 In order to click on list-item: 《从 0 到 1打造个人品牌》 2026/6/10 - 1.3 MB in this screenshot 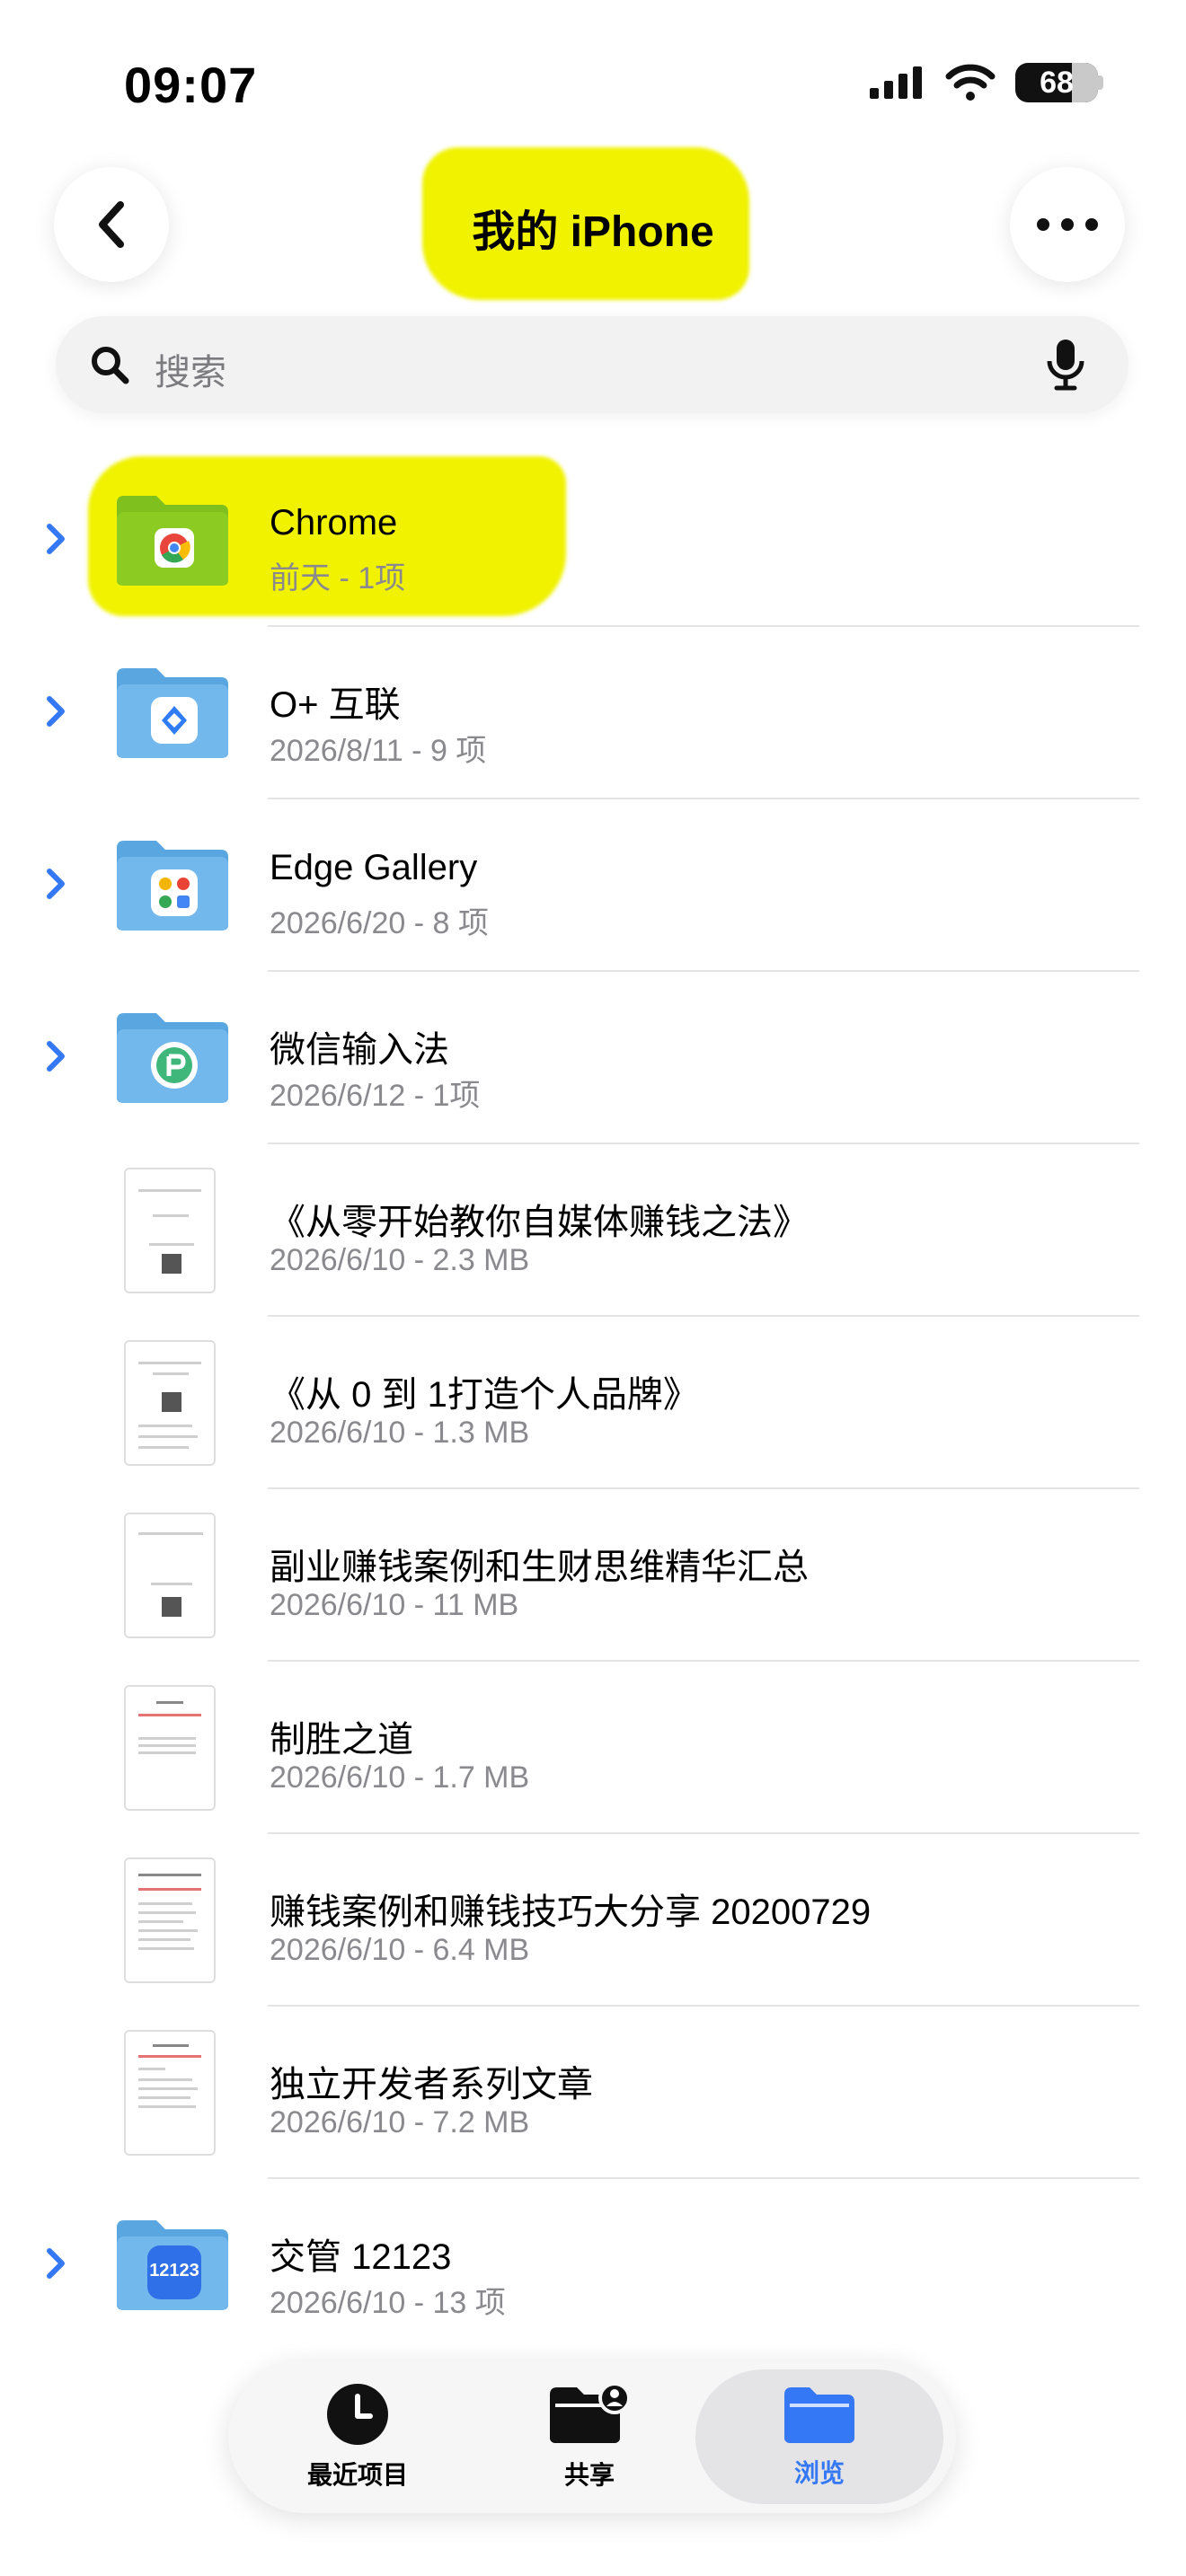, I will do `click(593, 1403)`.